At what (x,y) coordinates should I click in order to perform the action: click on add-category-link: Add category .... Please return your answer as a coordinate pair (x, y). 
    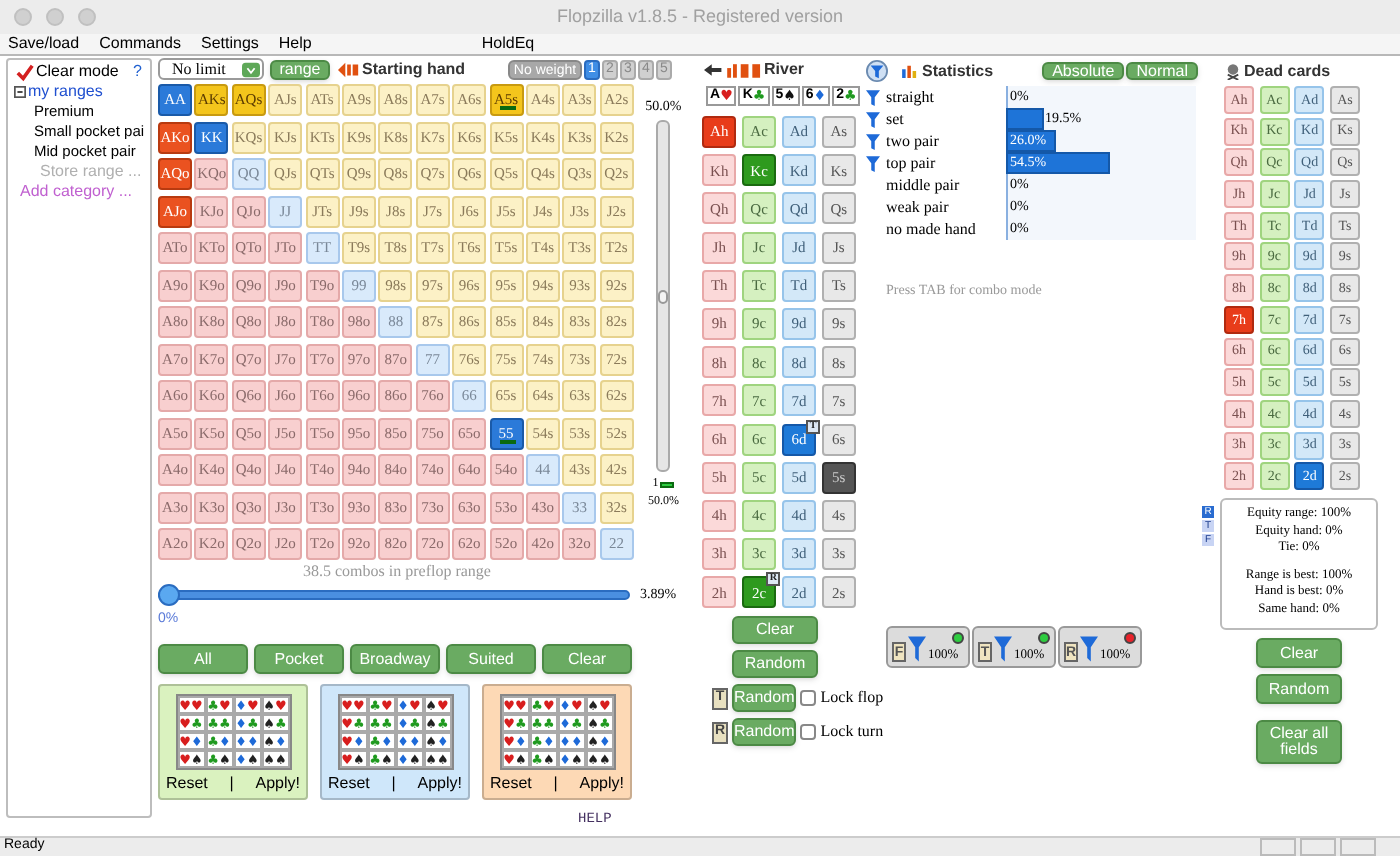
    Looking at the image, I should click on (79, 192).